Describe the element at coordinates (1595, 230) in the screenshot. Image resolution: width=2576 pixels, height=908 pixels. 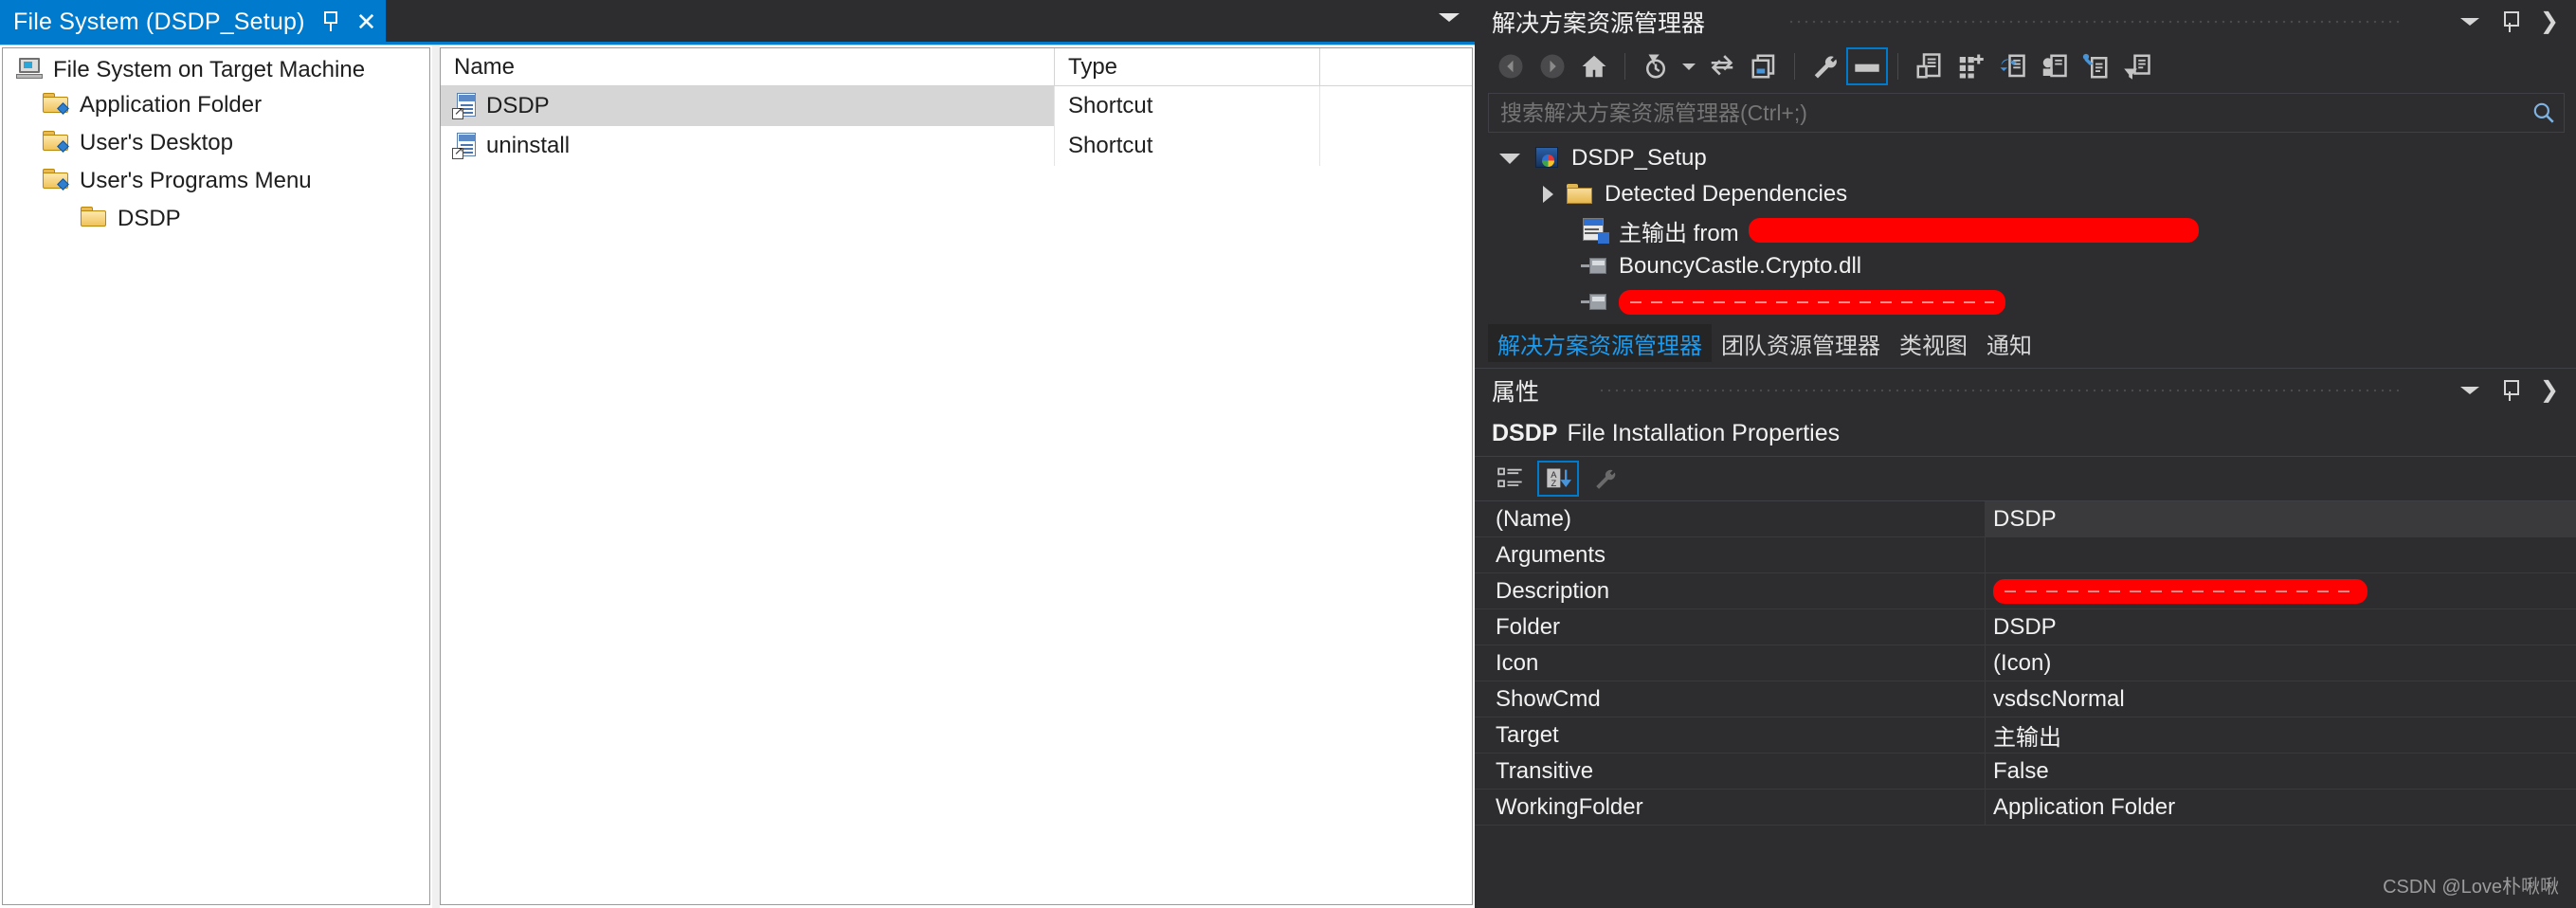
I see `primary-output-icon` at that location.